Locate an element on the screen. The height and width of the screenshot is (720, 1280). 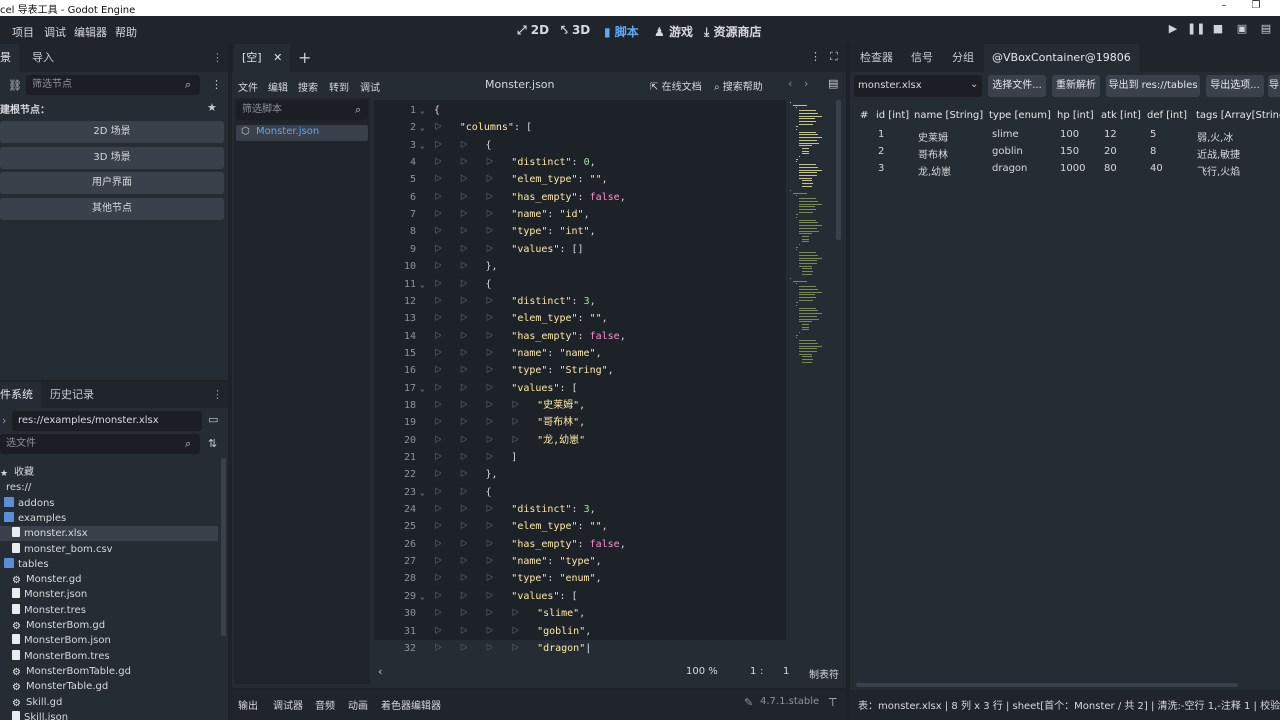
code-line: 6 ᐅ ᐅ ᐅ "has_empty": false, is located at coordinates (580, 197).